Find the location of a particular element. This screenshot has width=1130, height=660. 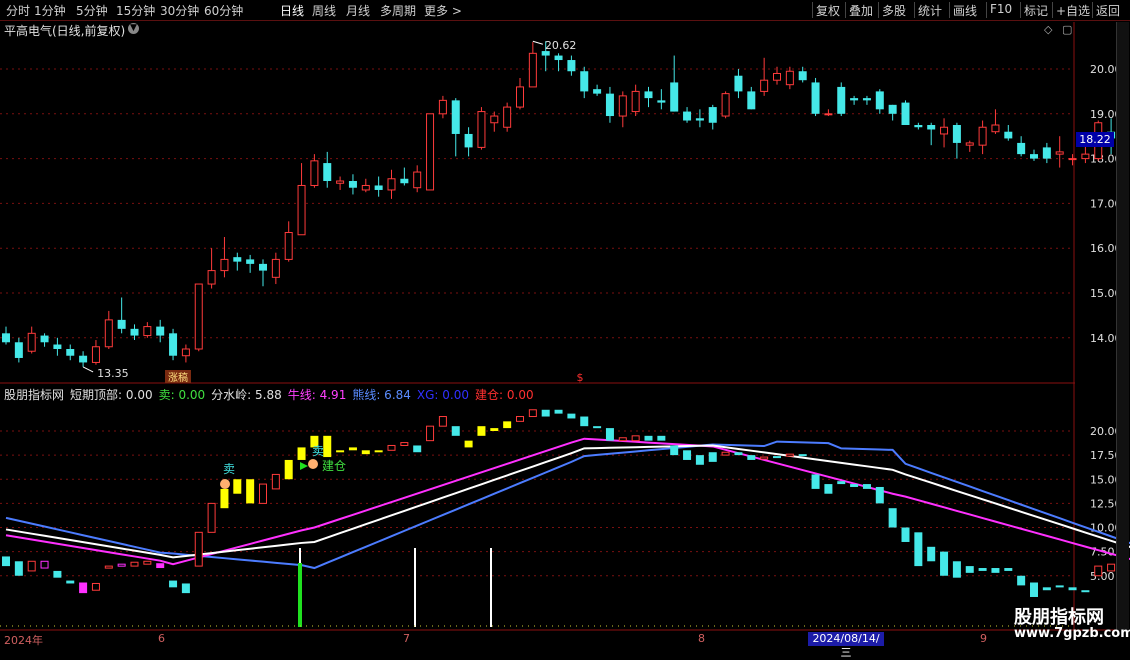

date-cursor-badge: 2024/08/14/三 is located at coordinates (846, 645).